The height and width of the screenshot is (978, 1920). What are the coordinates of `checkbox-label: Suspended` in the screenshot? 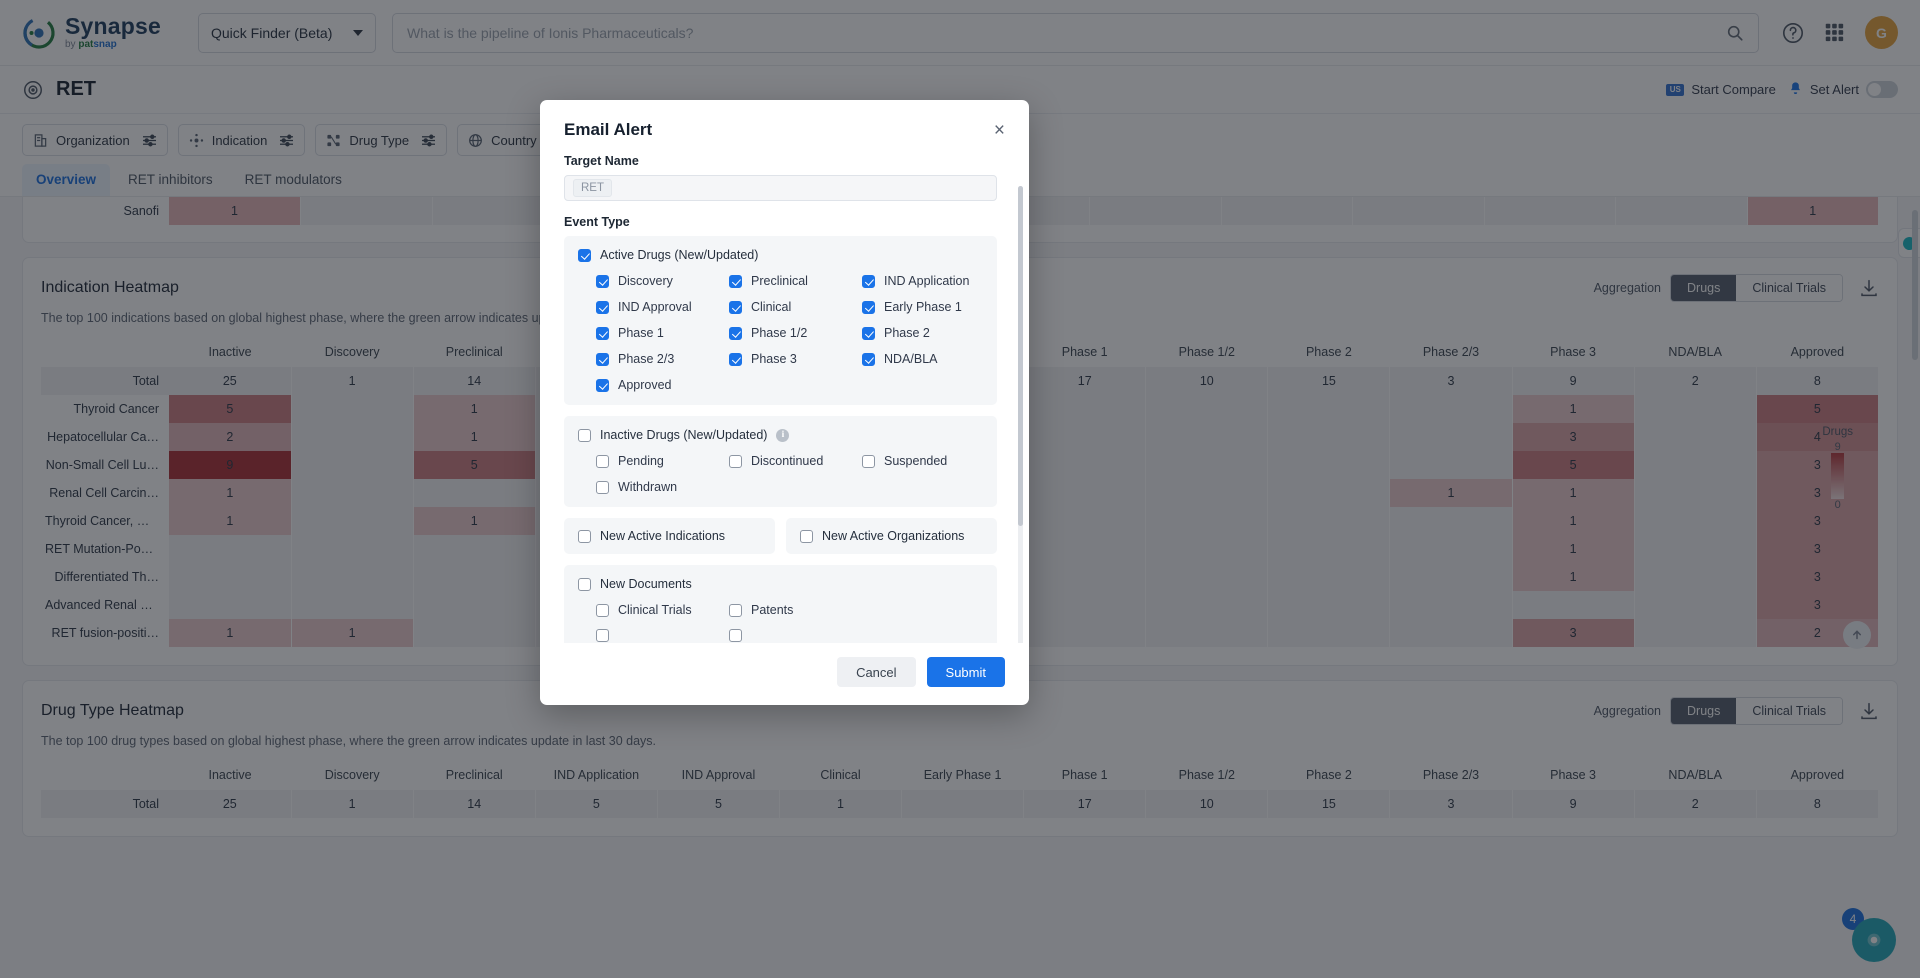 It's located at (916, 461).